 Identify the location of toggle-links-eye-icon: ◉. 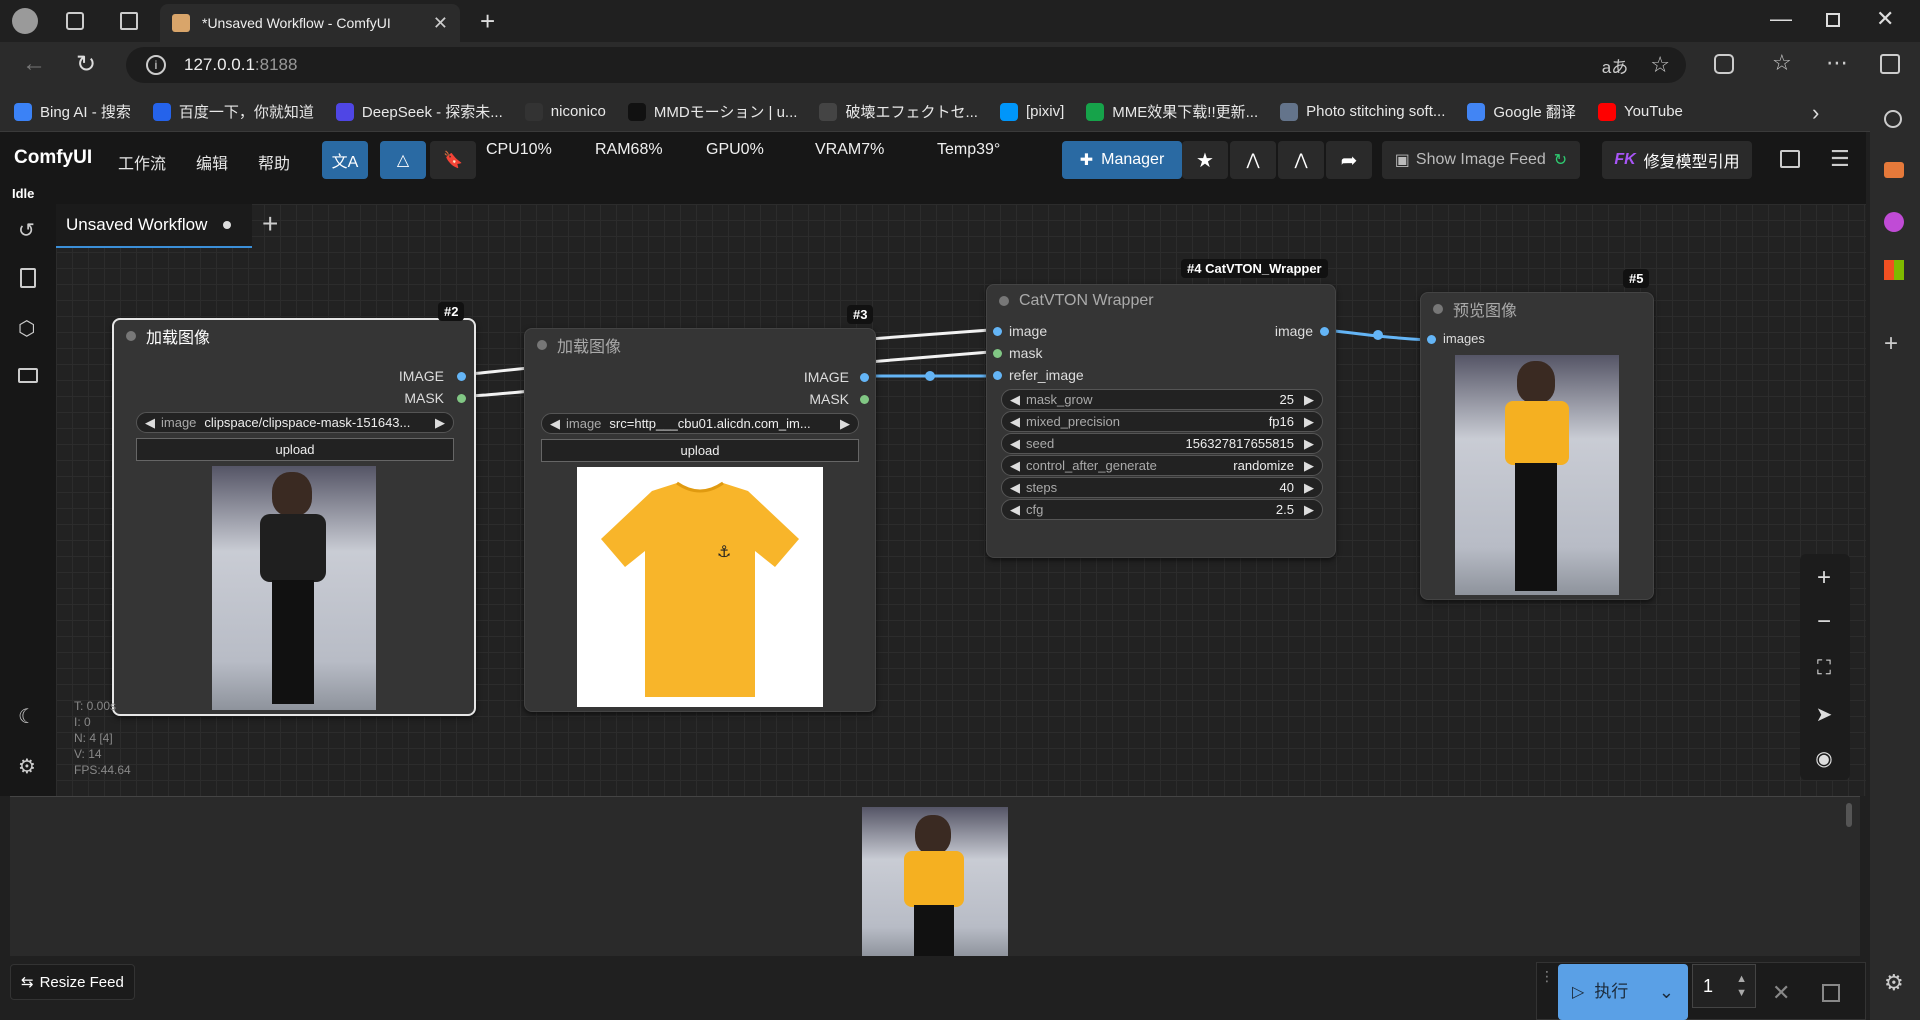
(1824, 758).